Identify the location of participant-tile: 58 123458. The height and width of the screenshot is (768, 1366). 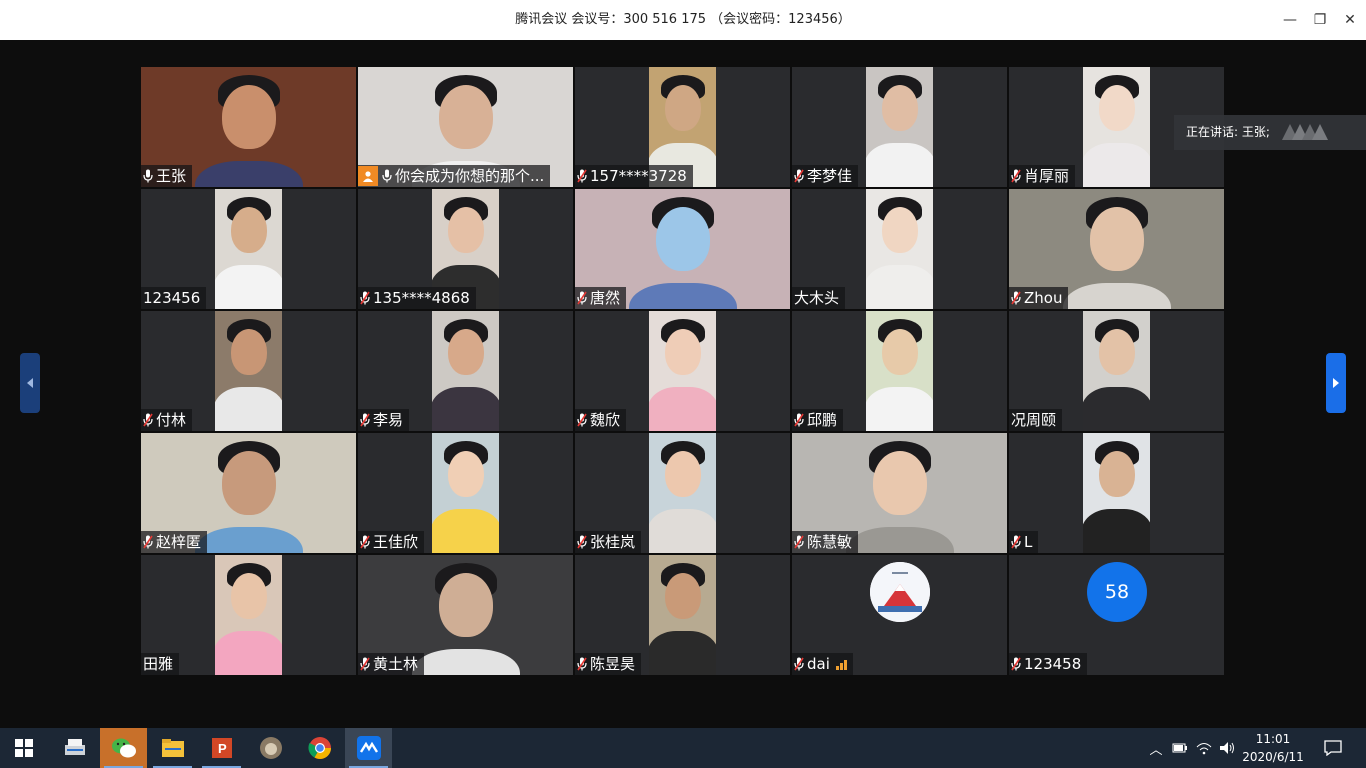
(1116, 615).